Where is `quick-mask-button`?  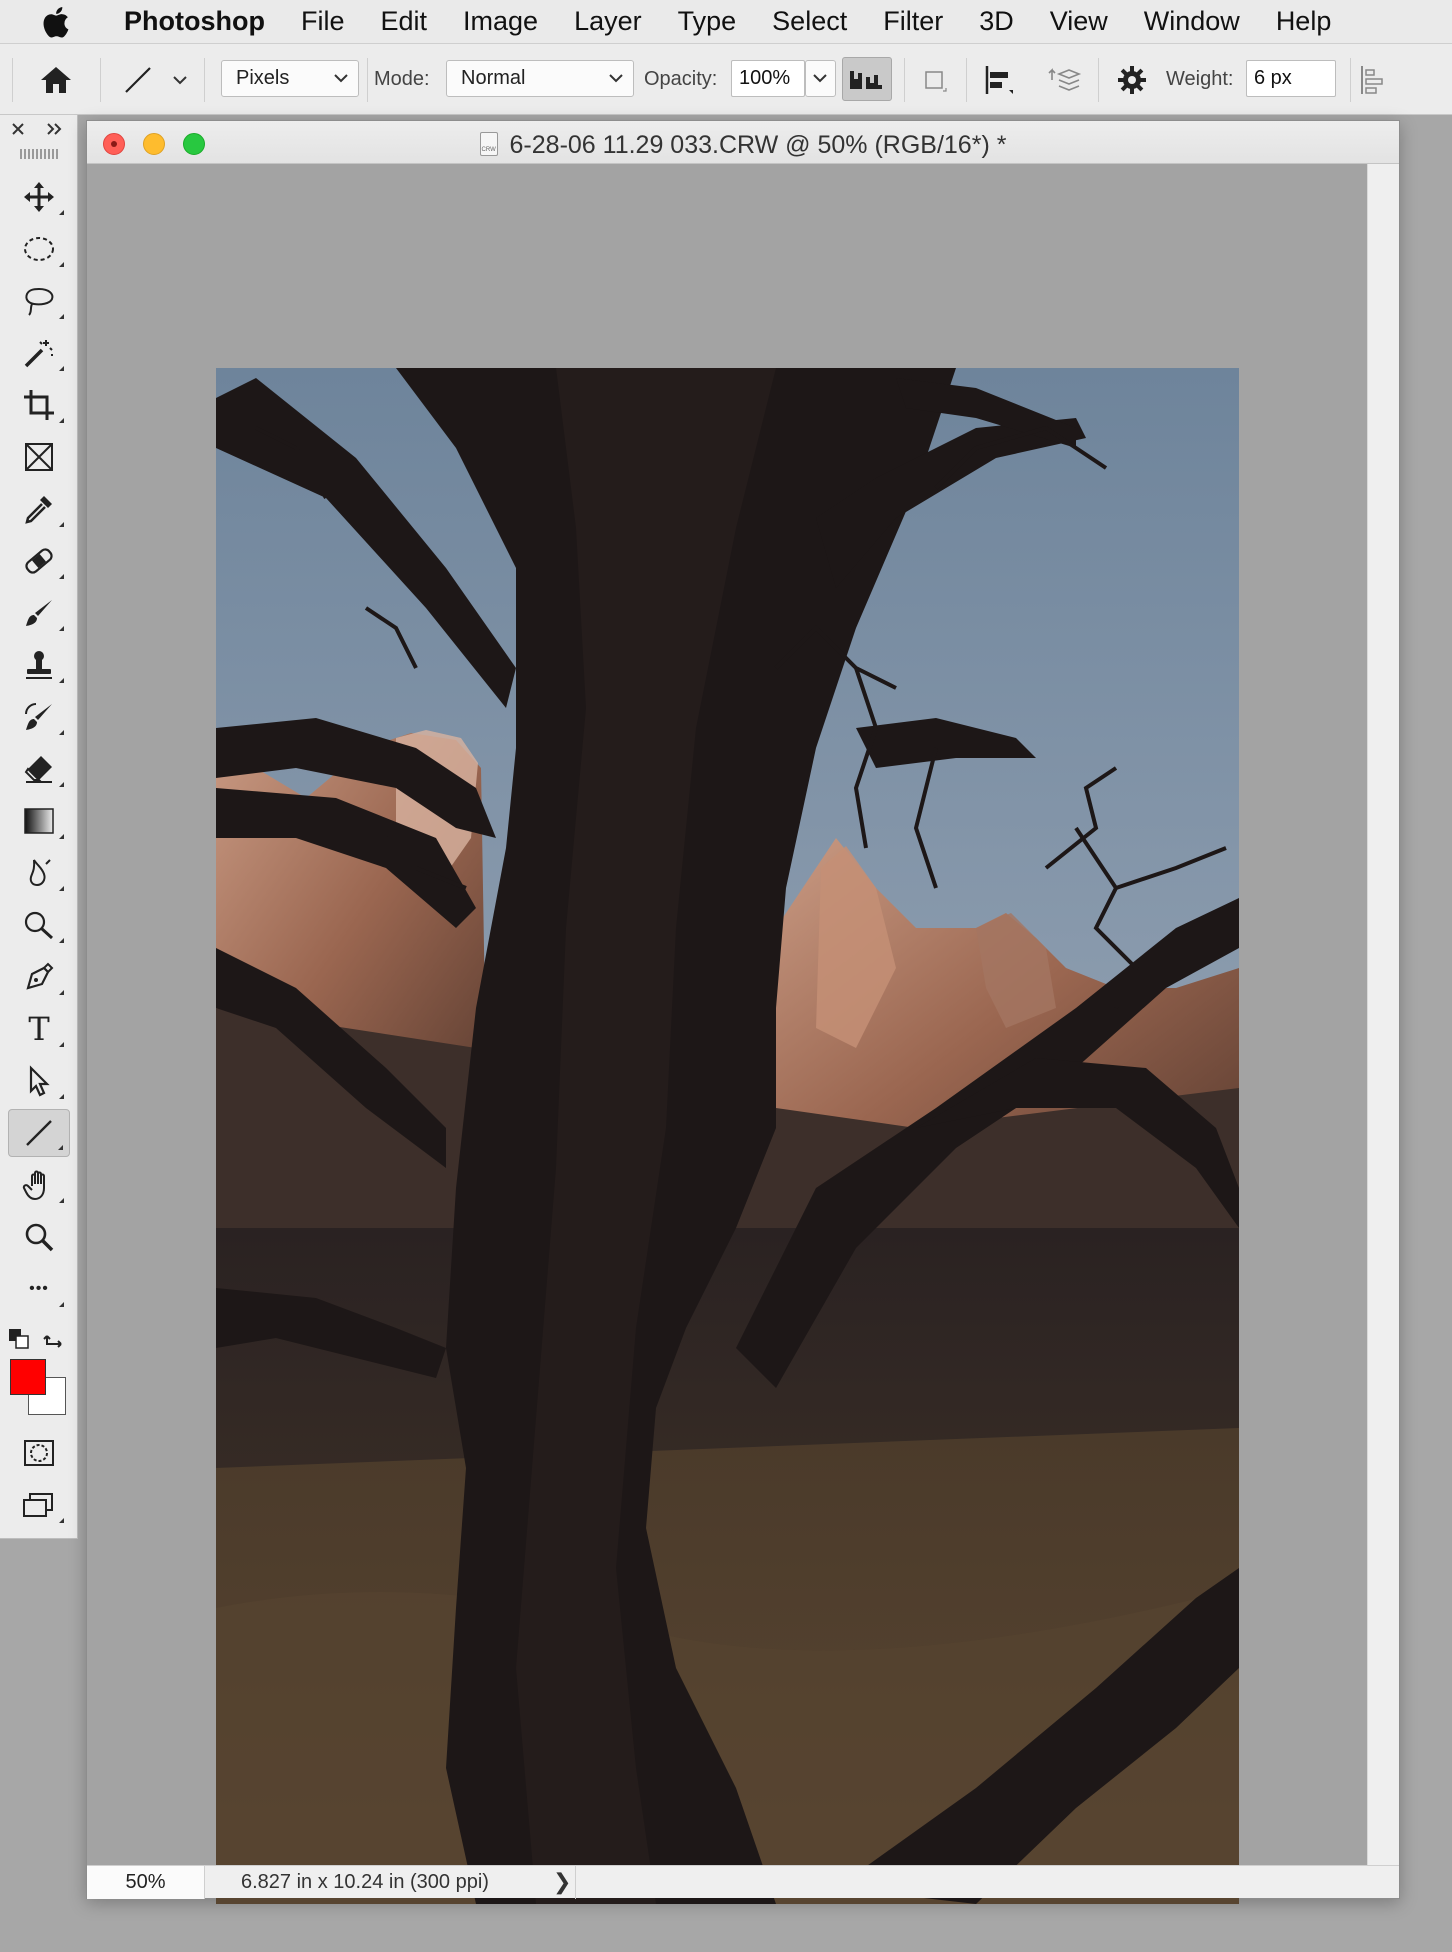 quick-mask-button is located at coordinates (39, 1453).